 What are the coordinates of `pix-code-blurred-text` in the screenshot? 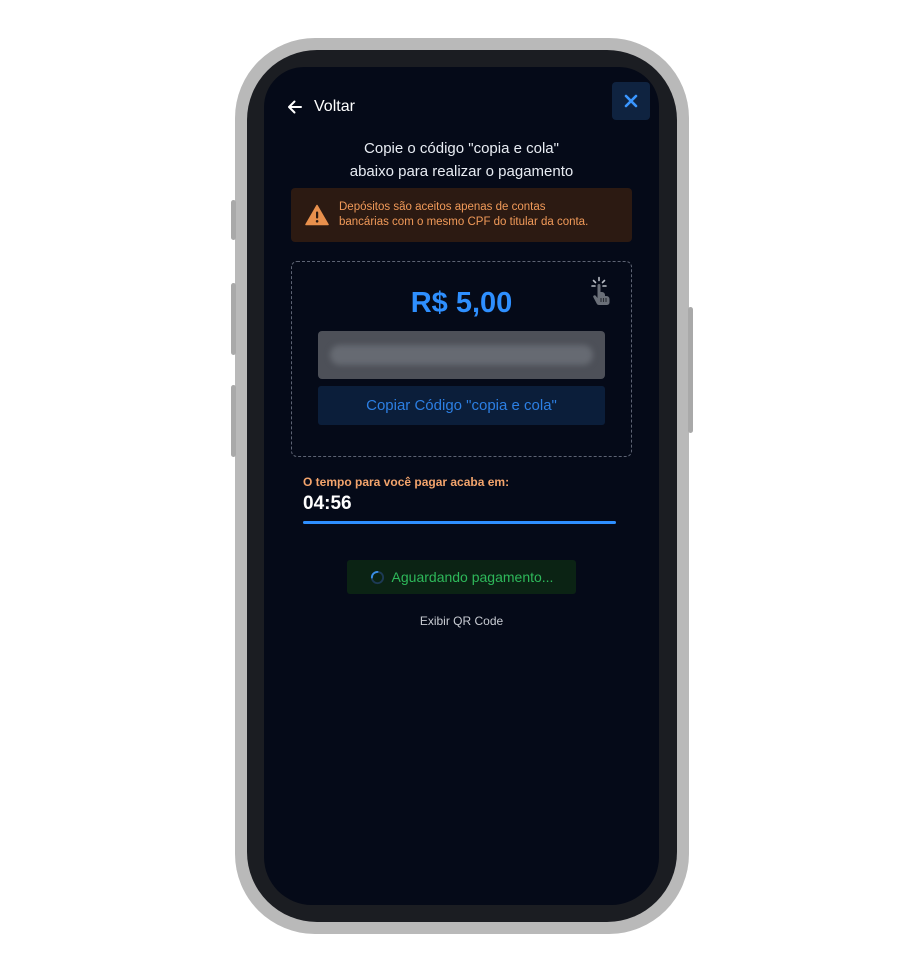 It's located at (461, 355).